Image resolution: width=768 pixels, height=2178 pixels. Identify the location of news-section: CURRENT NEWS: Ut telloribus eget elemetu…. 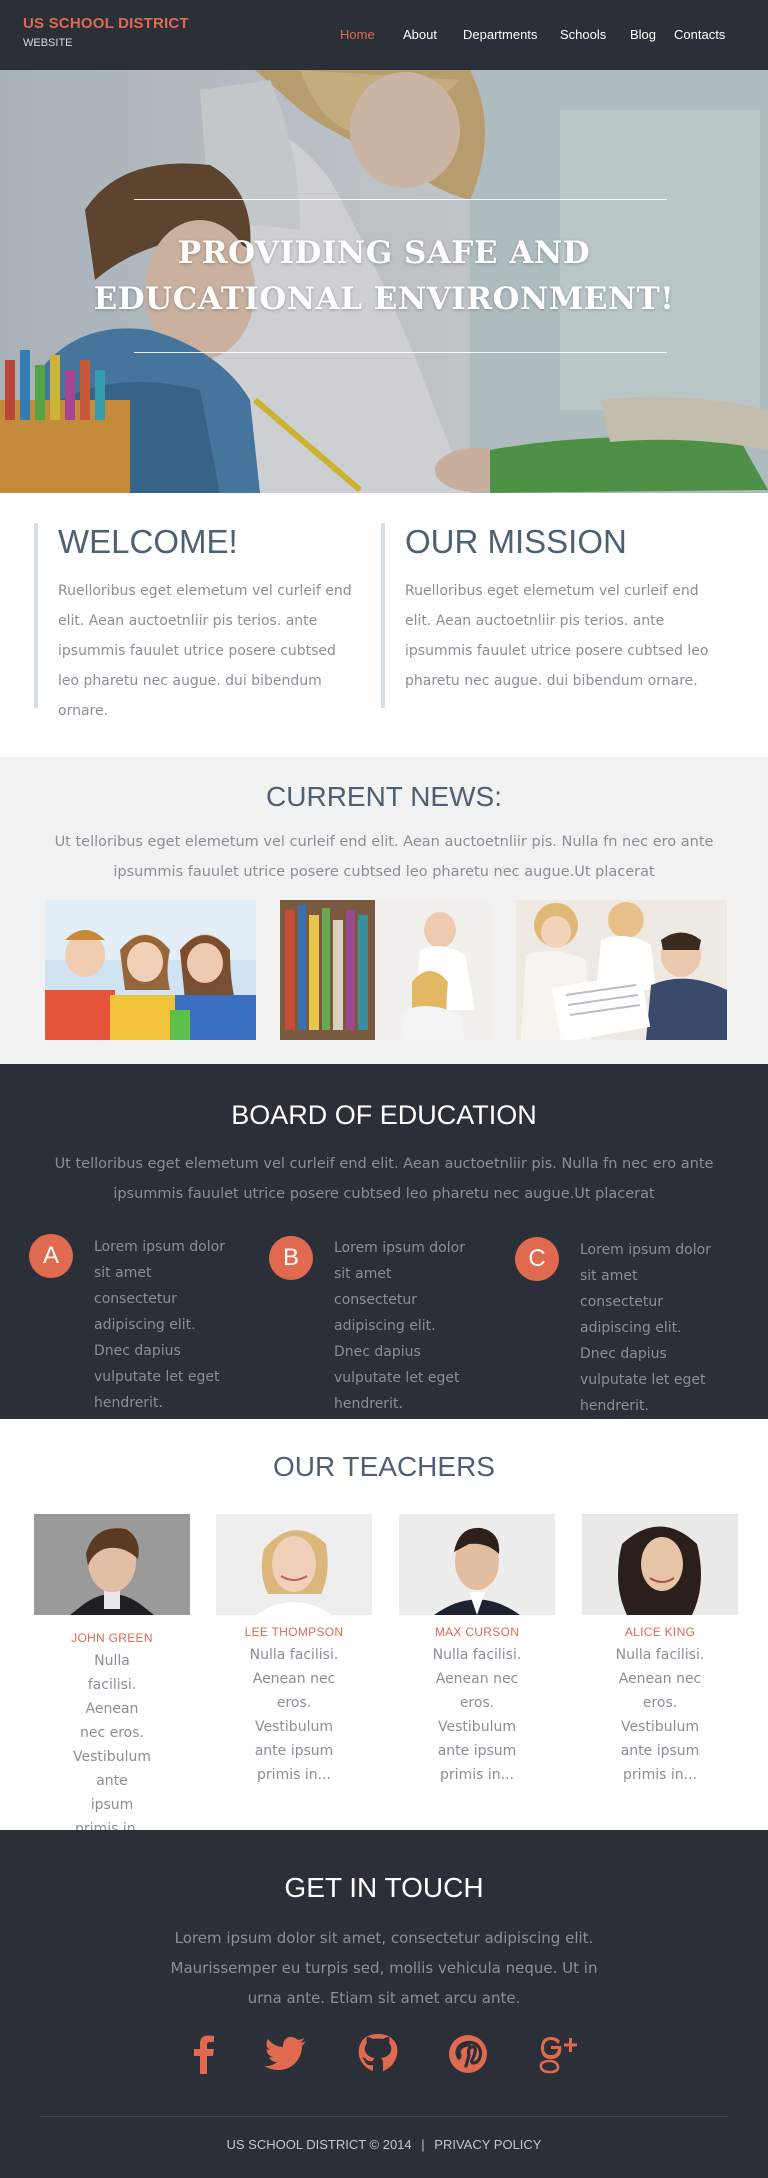
(384, 910).